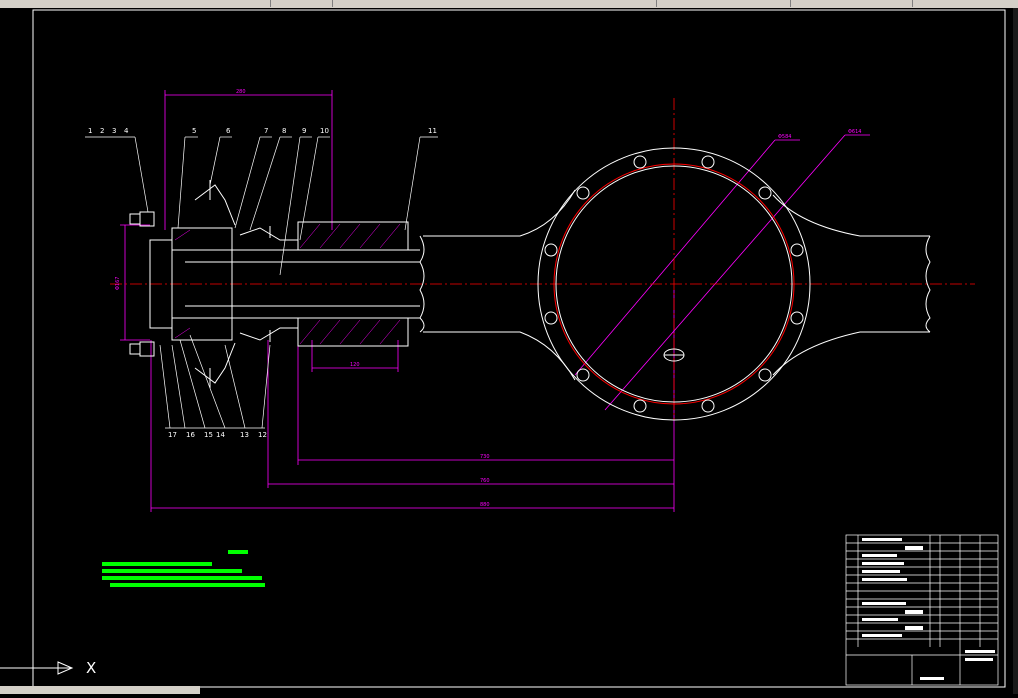  Describe the element at coordinates (91, 668) in the screenshot. I see `x-axis-label: X` at that location.